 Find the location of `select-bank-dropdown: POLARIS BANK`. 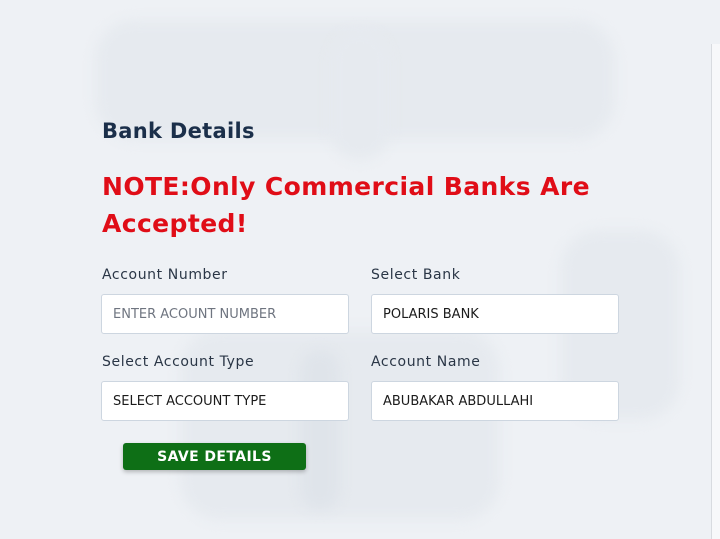

select-bank-dropdown: POLARIS BANK is located at coordinates (495, 314).